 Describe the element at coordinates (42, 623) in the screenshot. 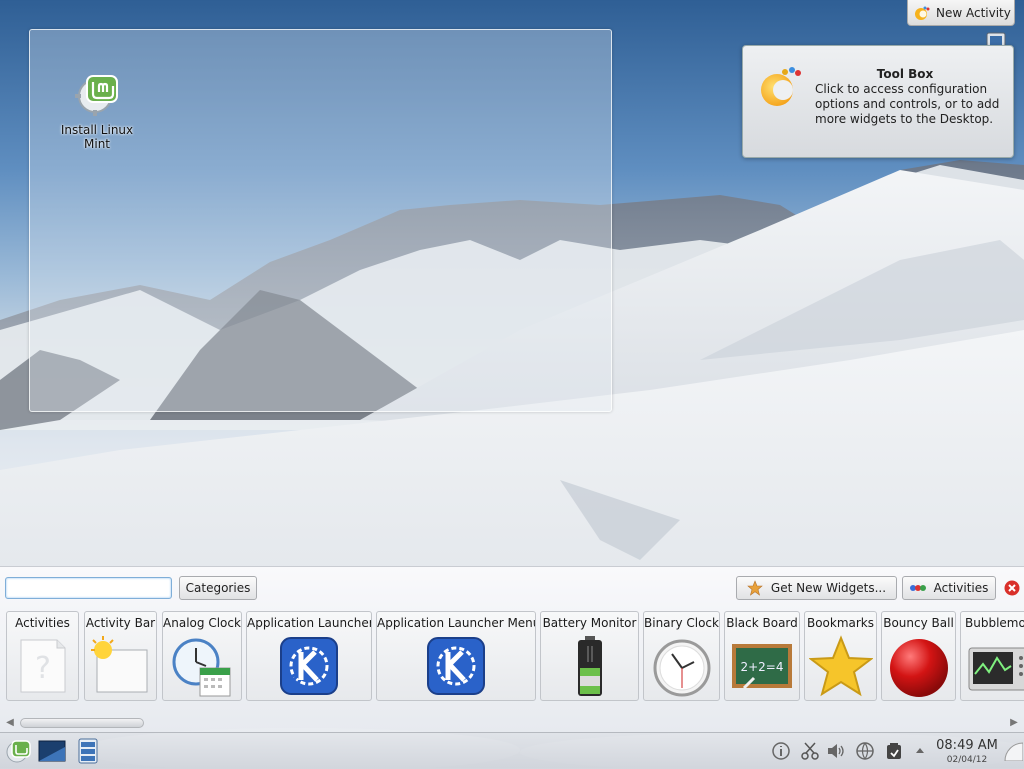

I see `widget-card-label: Activities` at that location.